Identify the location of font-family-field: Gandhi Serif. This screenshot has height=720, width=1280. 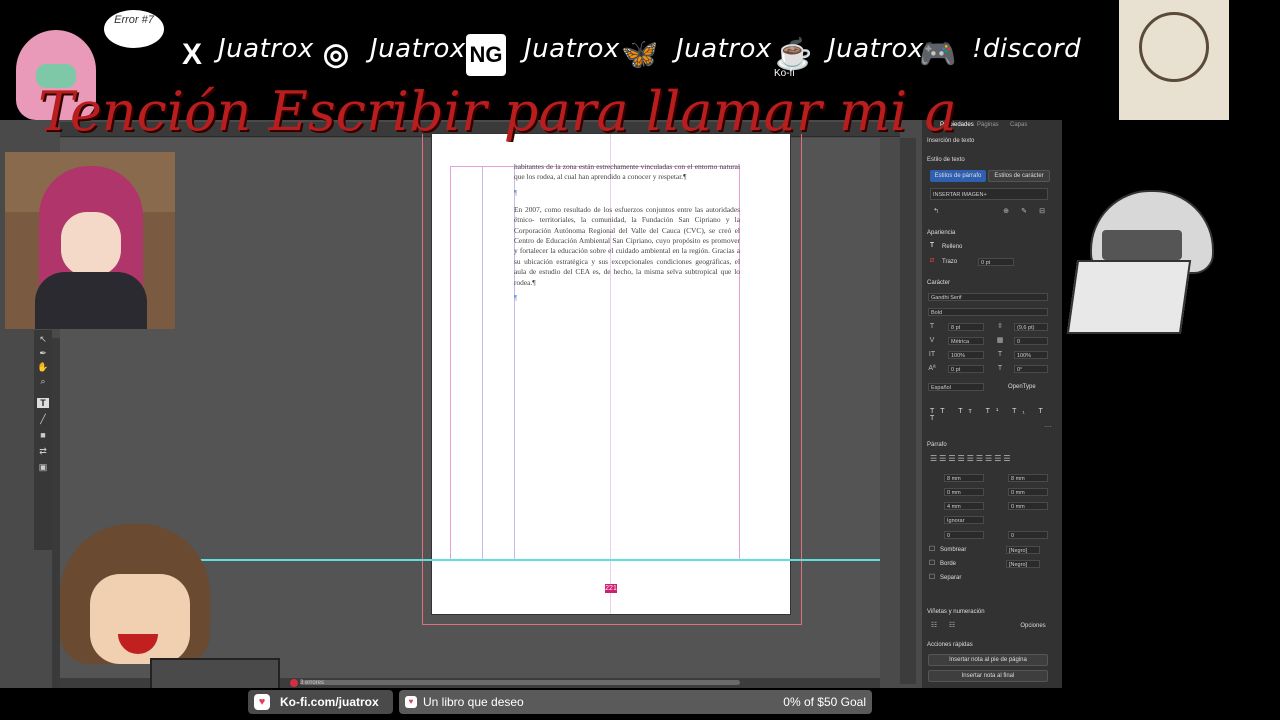
(988, 297).